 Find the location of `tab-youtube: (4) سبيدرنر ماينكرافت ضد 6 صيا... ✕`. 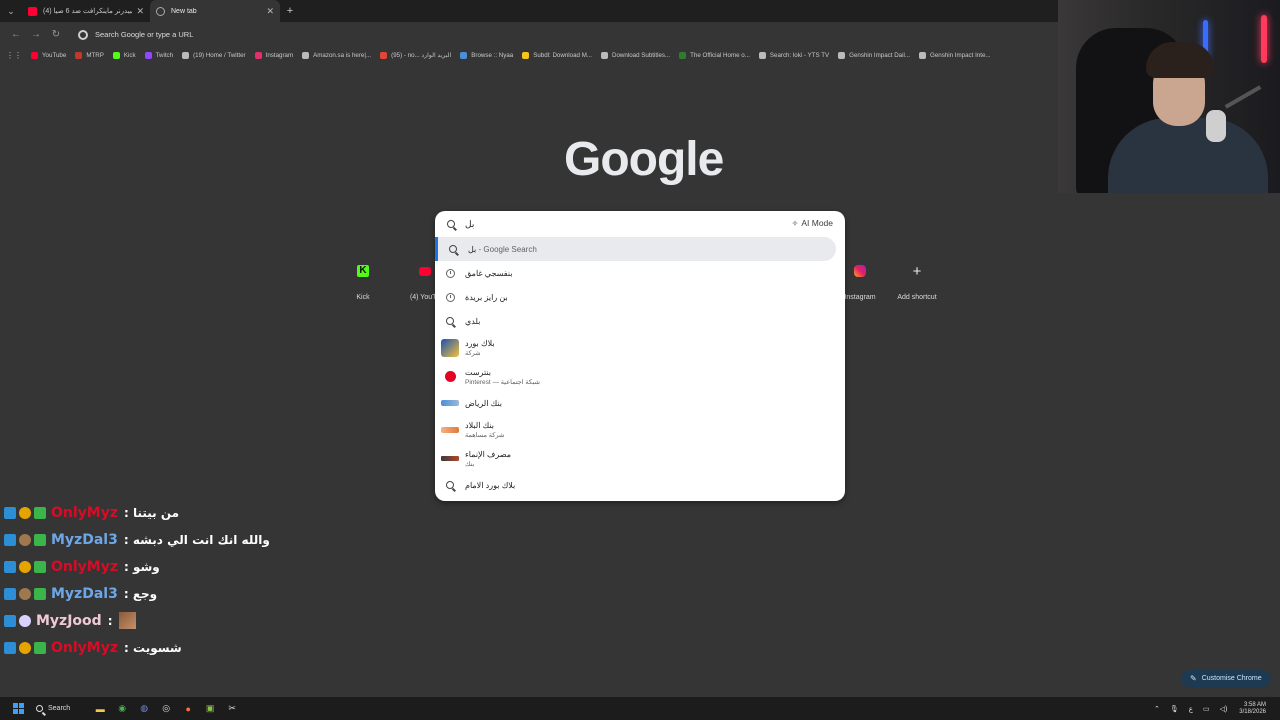

tab-youtube: (4) سبيدرنر ماينكرافت ضد 6 صيا... ✕ is located at coordinates (86, 11).